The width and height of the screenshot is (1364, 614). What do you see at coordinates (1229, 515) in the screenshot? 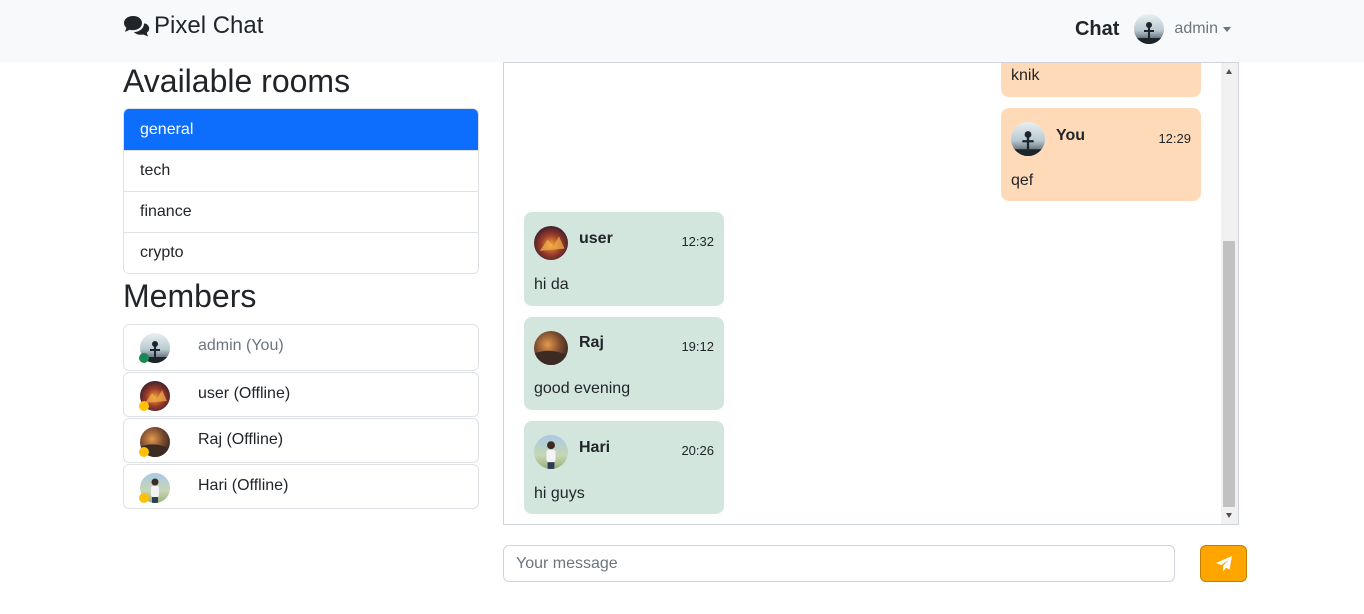
I see `scroll-down-arrow-icon` at bounding box center [1229, 515].